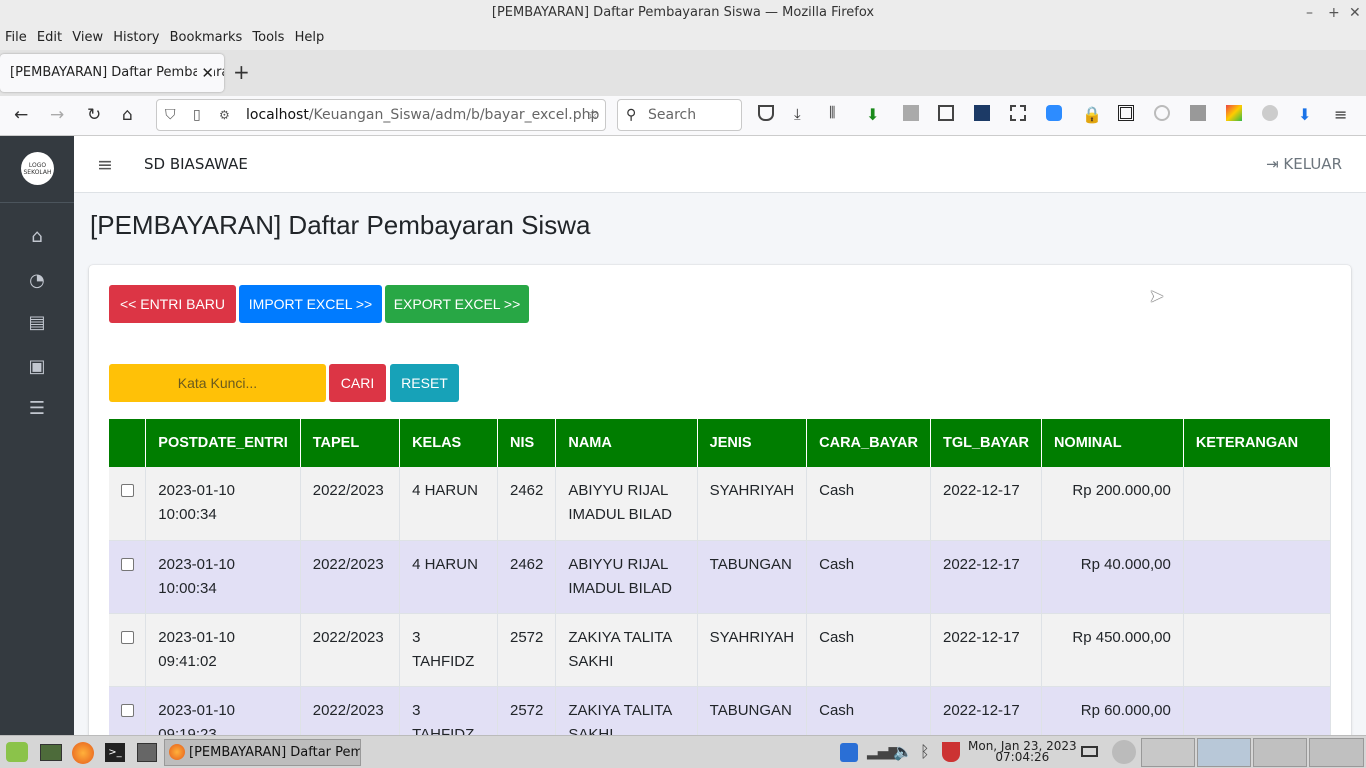  Describe the element at coordinates (837, 113) in the screenshot. I see `library-icon: ⫼` at that location.